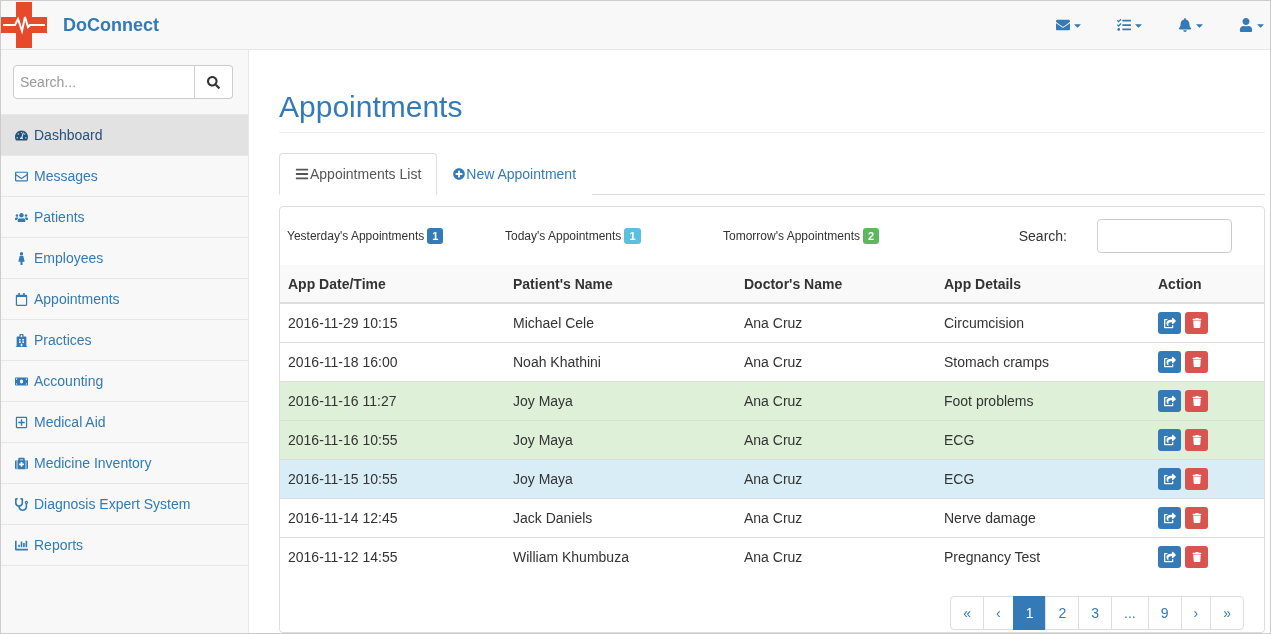  I want to click on table-cell: 2016-11-14 12:45, so click(392, 517).